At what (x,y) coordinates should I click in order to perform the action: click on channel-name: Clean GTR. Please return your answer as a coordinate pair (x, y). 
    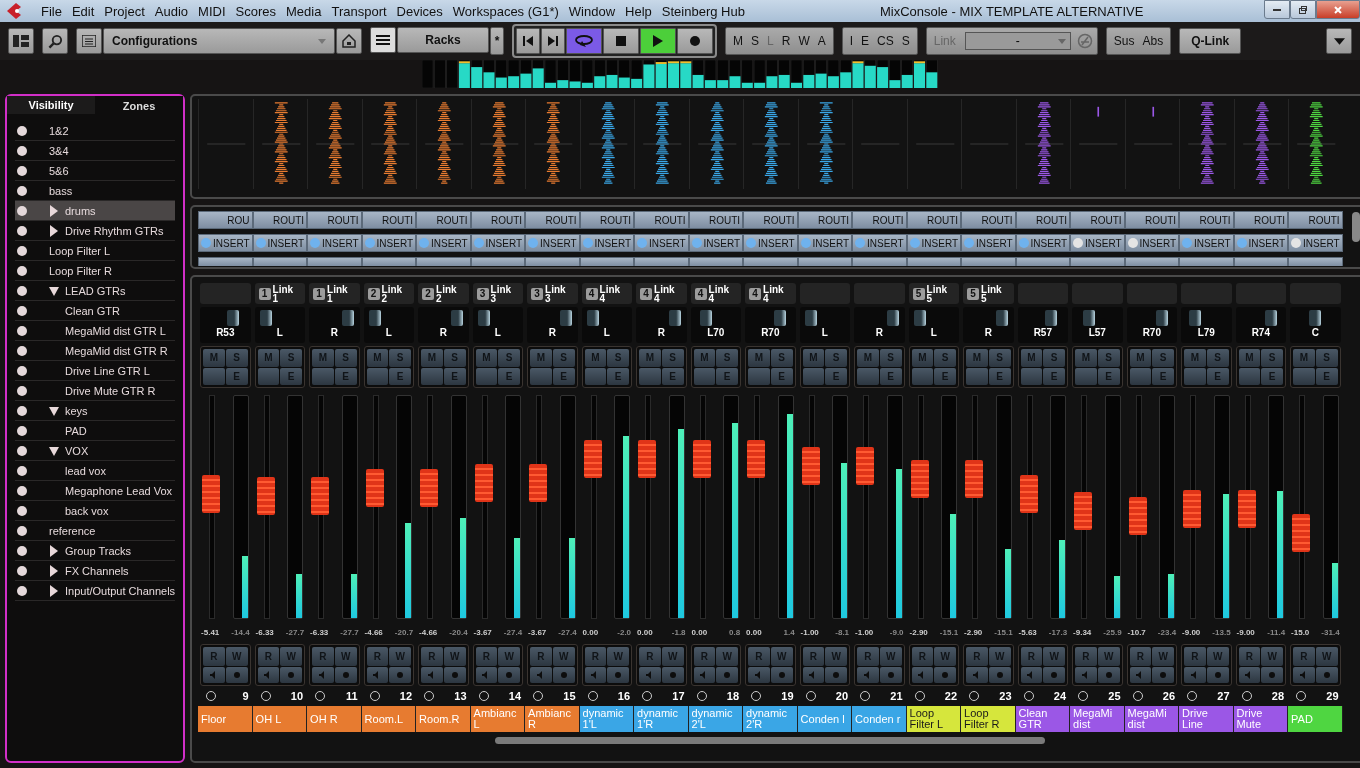
    Looking at the image, I should click on (1043, 719).